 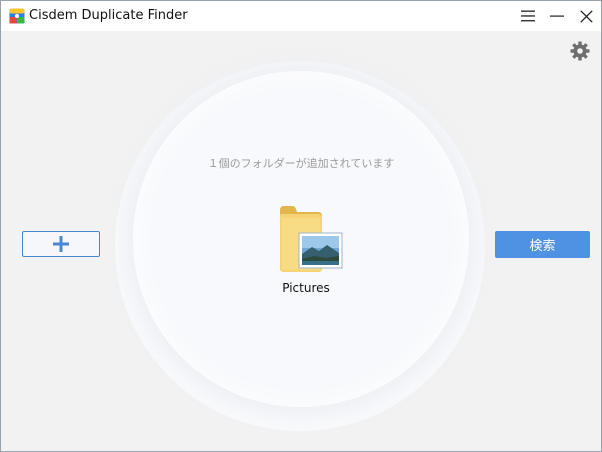 What do you see at coordinates (301, 163) in the screenshot?
I see `status-text: １個のフォルダーが追加されています` at bounding box center [301, 163].